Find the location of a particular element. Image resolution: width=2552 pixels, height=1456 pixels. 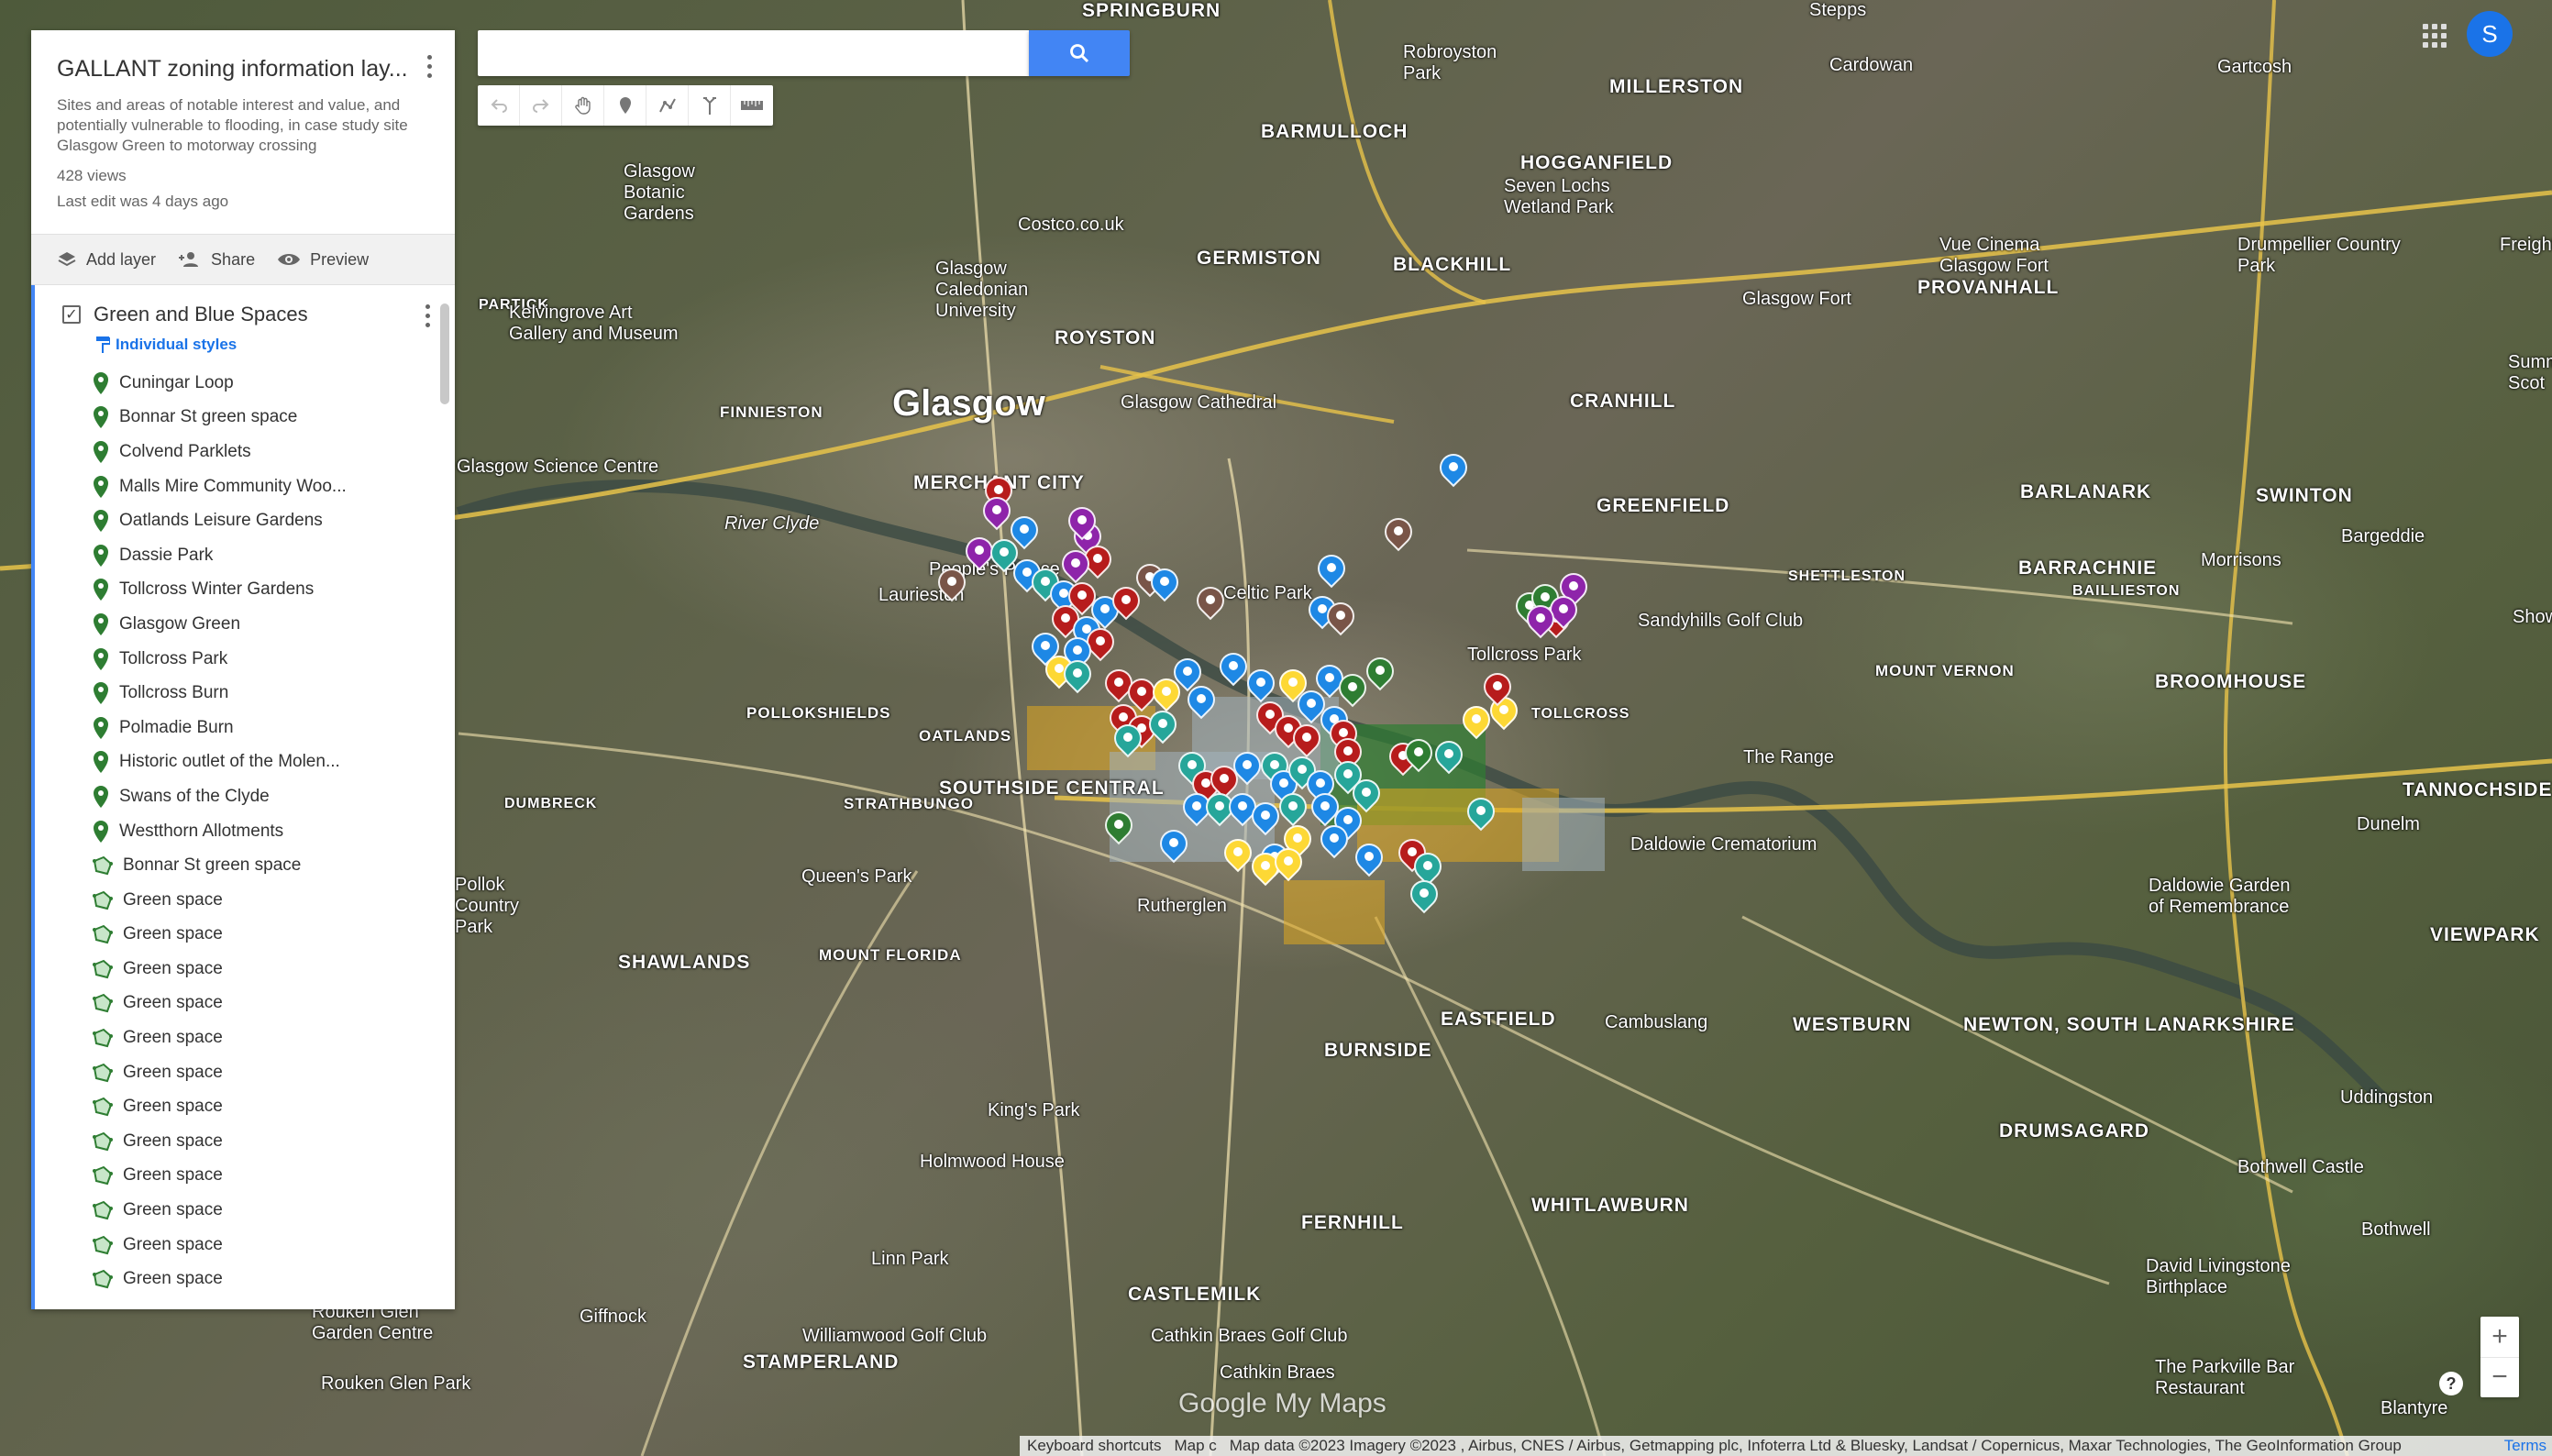

undo-button is located at coordinates (499, 105).